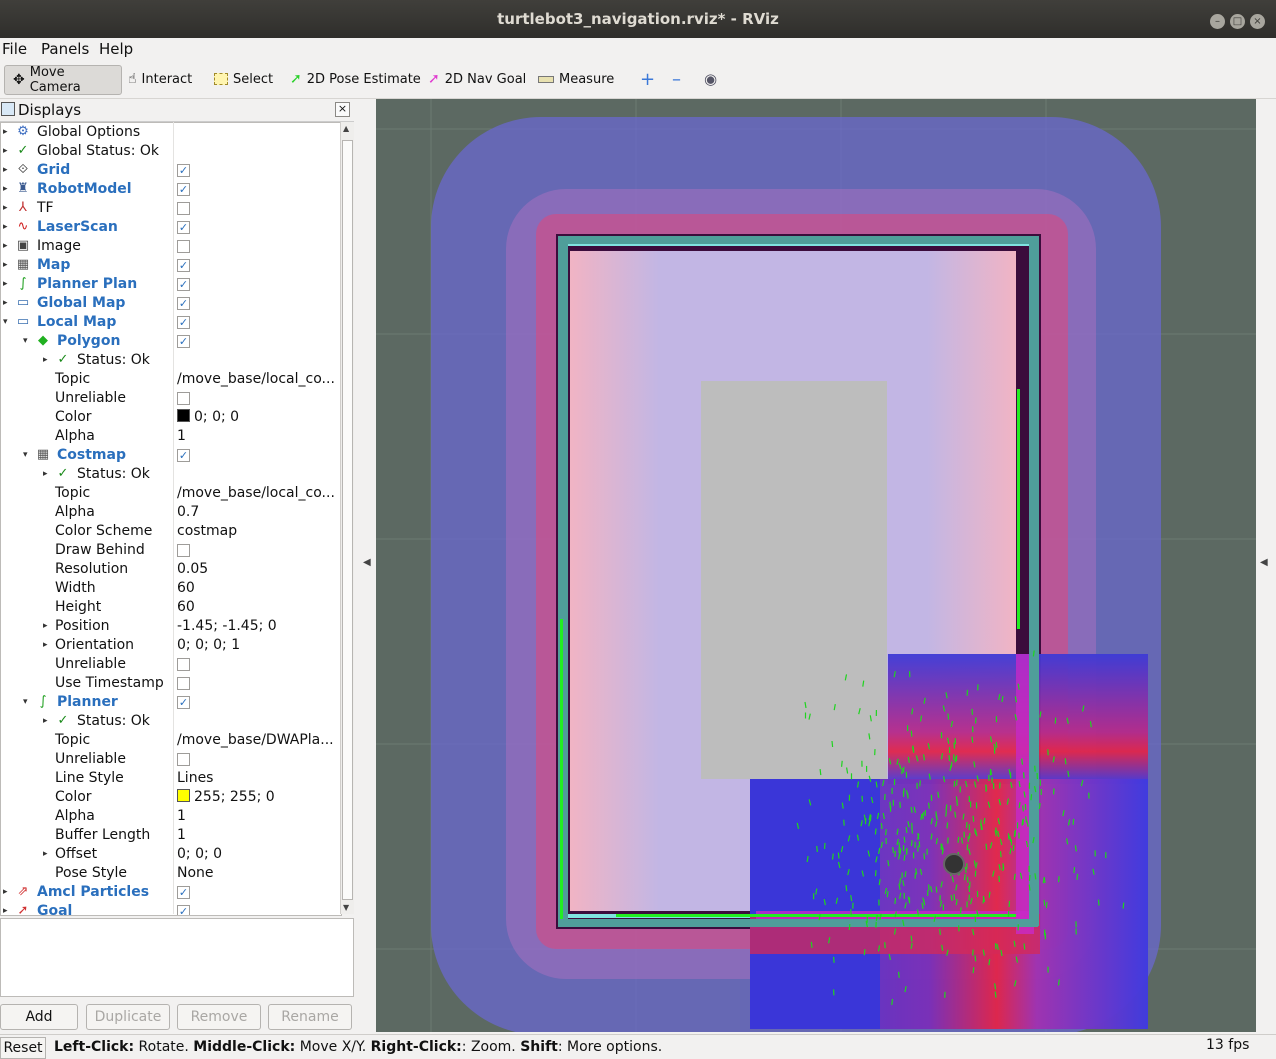 This screenshot has height=1059, width=1276. What do you see at coordinates (342, 109) in the screenshot?
I see `close-panel-icon: ×` at bounding box center [342, 109].